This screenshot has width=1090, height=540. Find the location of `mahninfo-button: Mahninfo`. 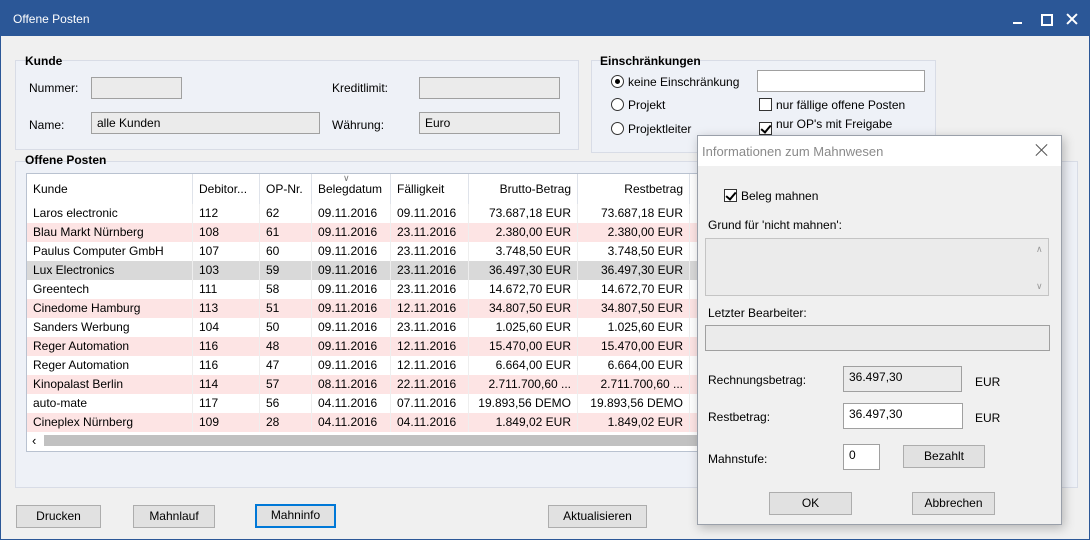

mahninfo-button: Mahninfo is located at coordinates (295, 516).